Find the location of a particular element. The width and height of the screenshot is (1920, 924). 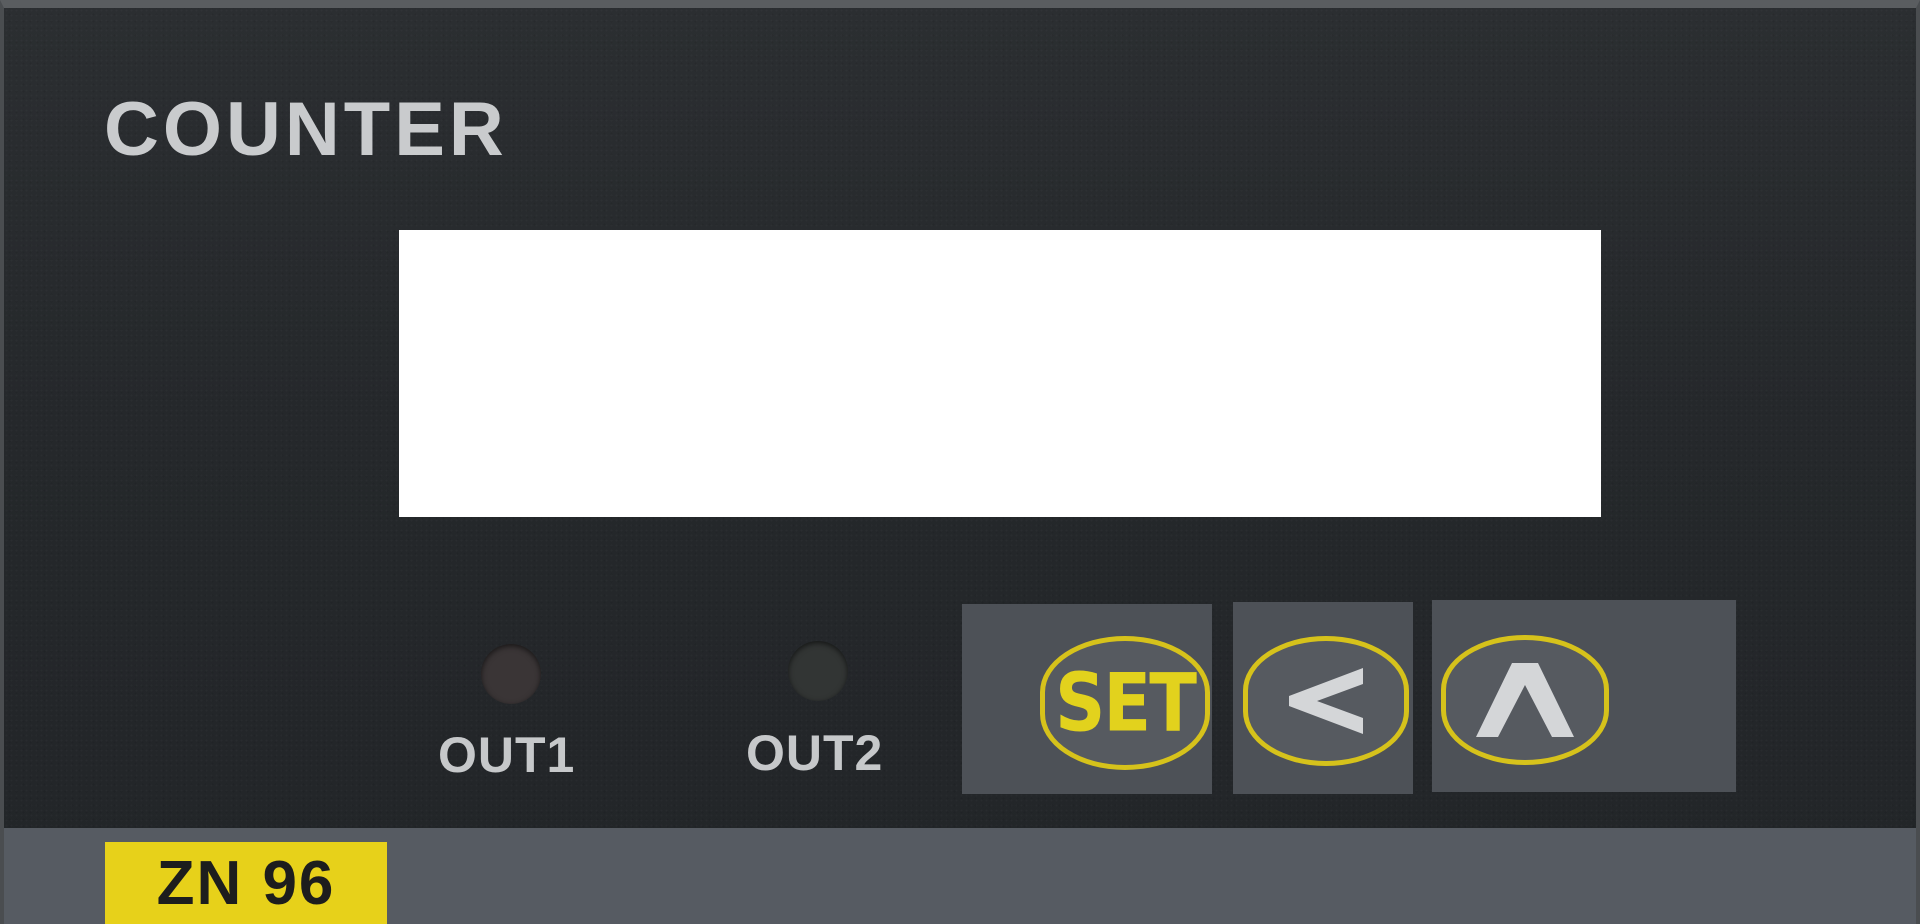

out2-indicator-led is located at coordinates (818, 671).